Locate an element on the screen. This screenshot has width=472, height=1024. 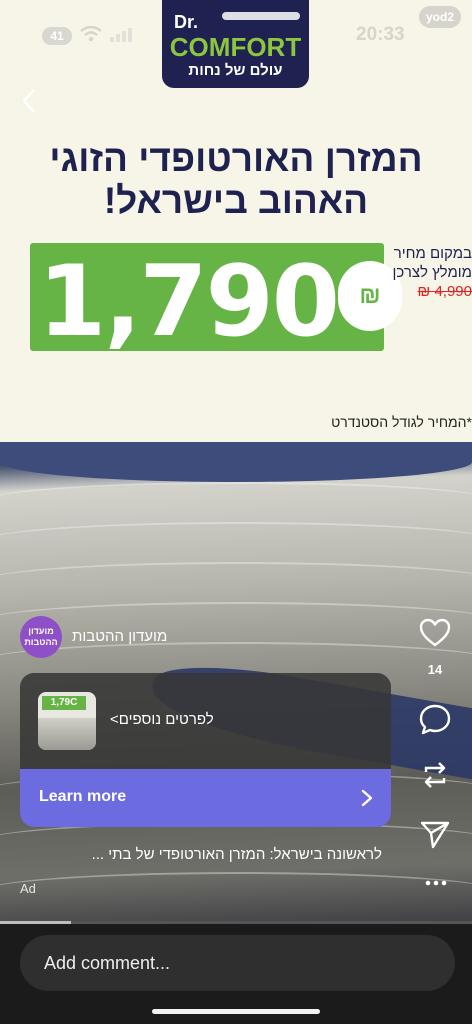
thumbnail-mattress is located at coordinates (67, 734).